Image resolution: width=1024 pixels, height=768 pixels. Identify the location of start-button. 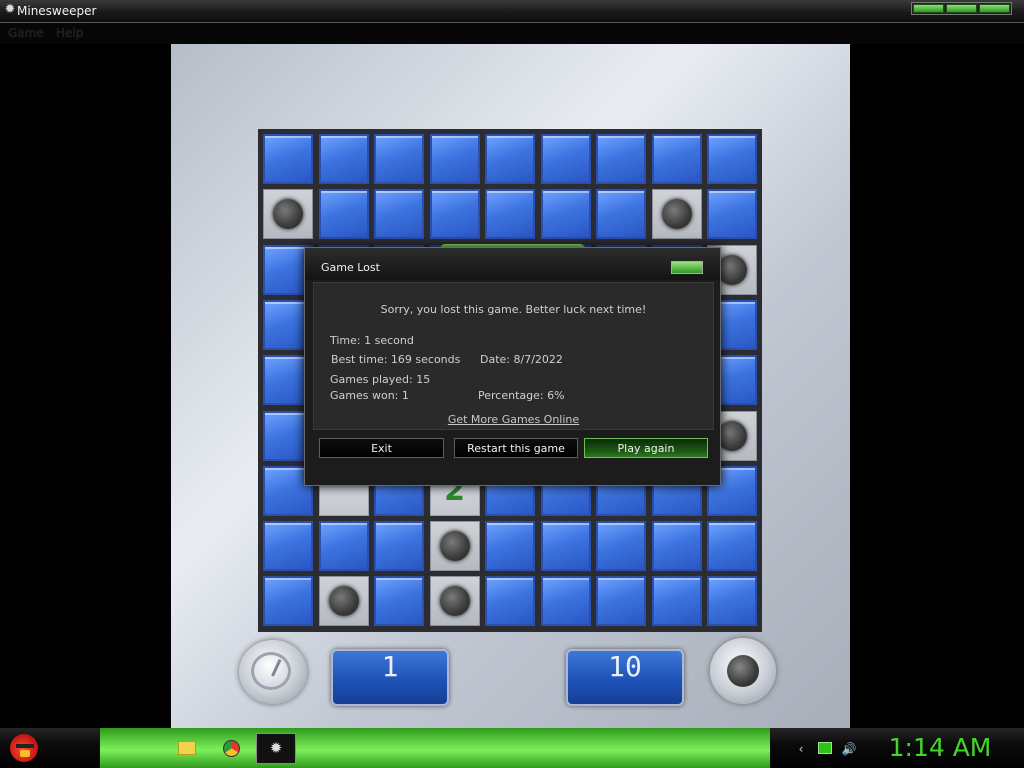
(26, 749).